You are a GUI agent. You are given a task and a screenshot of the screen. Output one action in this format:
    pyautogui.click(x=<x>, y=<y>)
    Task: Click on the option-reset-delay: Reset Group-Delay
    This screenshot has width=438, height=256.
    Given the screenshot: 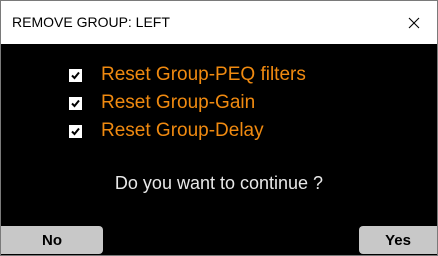 What is the action you would take?
    pyautogui.click(x=166, y=131)
    